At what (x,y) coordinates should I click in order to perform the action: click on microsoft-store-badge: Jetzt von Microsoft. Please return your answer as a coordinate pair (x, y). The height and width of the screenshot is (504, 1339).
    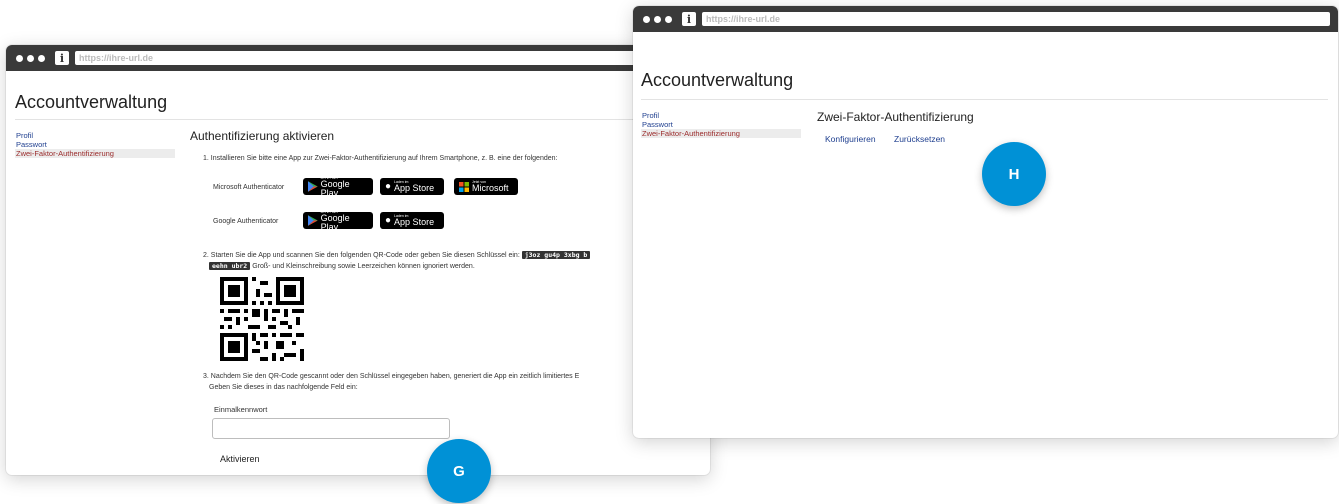
    Looking at the image, I should click on (486, 186).